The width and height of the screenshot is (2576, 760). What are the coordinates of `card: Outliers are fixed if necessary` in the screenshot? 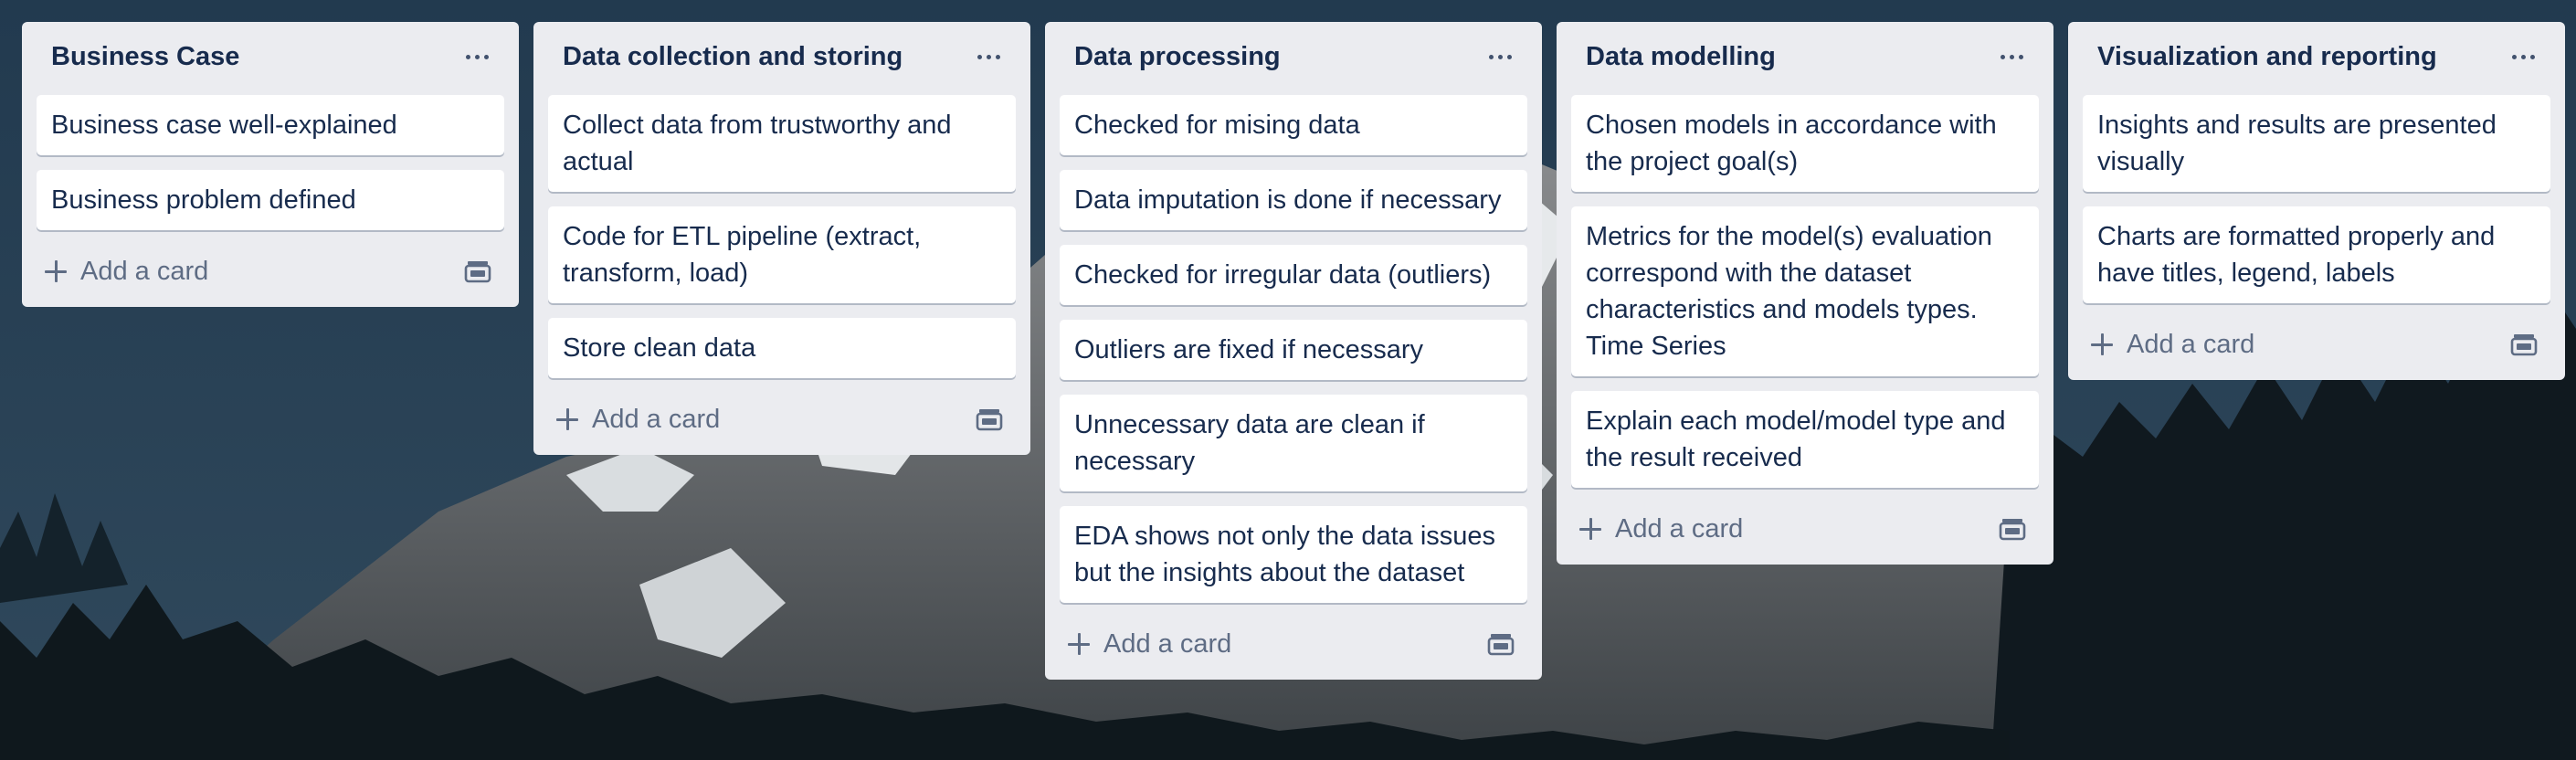 It's located at (1293, 350).